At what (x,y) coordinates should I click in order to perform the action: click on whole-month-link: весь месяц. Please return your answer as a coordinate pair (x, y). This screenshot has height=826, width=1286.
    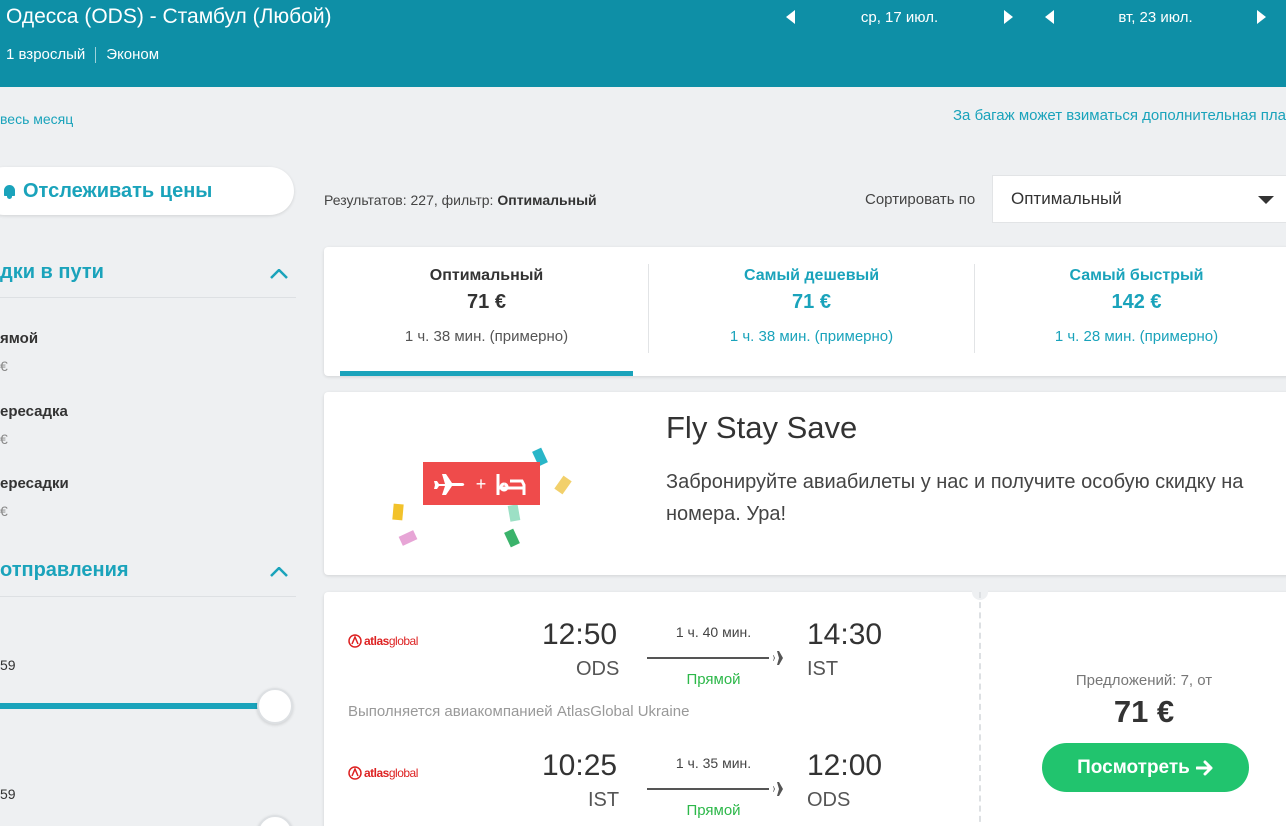
    Looking at the image, I should click on (36, 119).